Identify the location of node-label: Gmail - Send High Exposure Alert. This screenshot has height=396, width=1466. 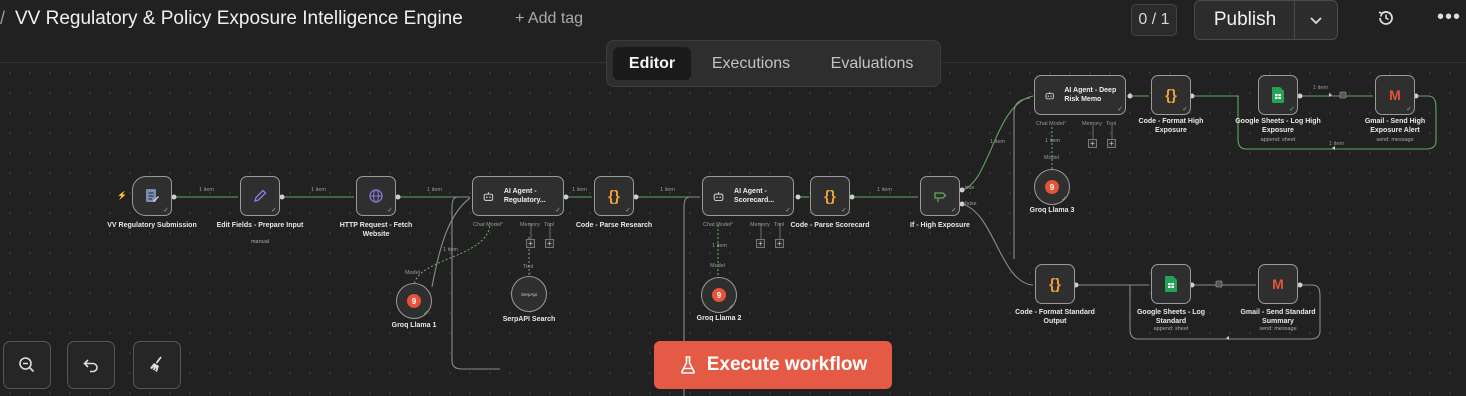
(1395, 126).